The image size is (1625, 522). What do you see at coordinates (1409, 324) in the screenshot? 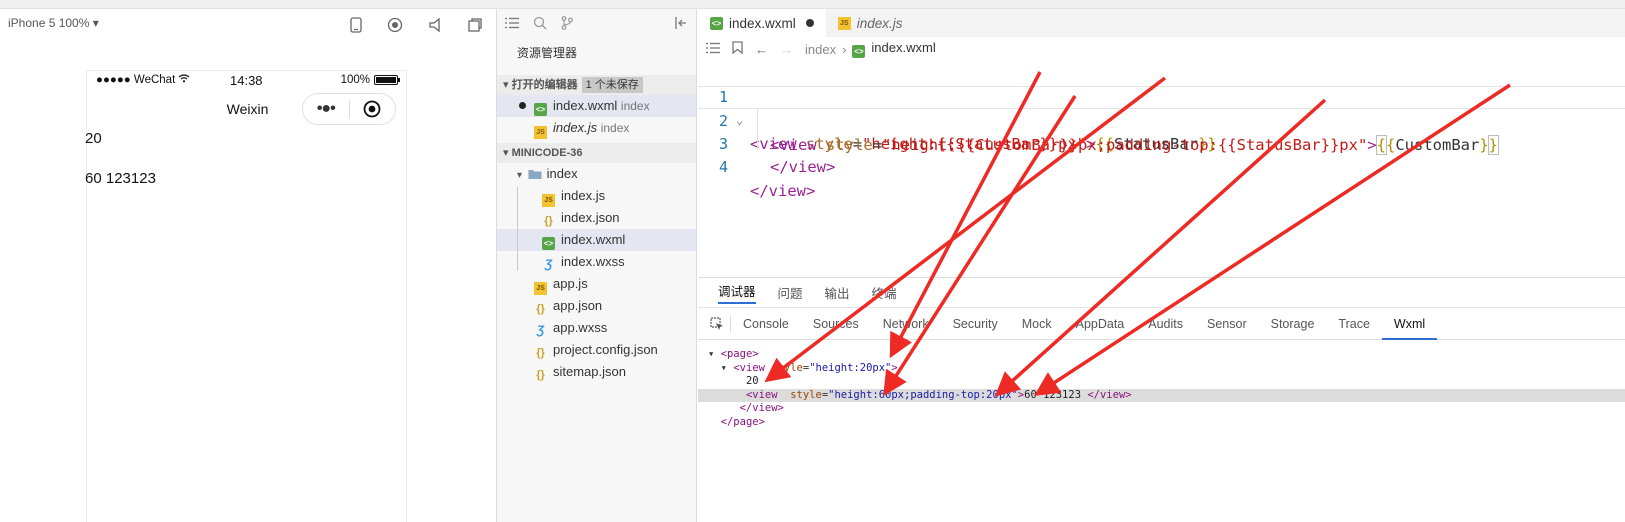
I see `tab-wxml: Wxml` at bounding box center [1409, 324].